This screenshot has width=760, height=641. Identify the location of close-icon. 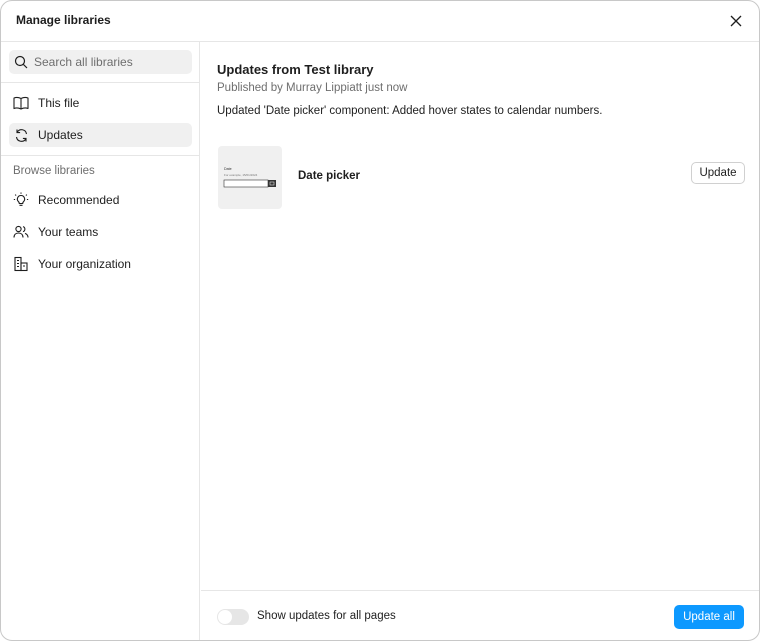
(736, 21).